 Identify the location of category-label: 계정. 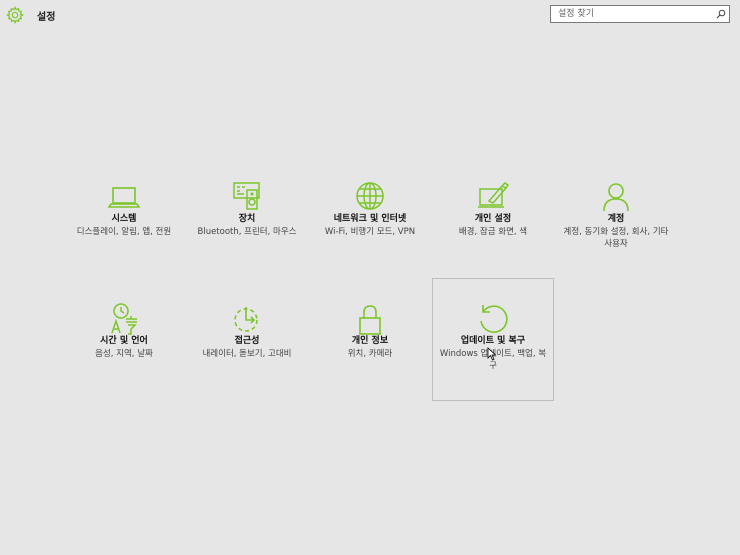
(616, 219).